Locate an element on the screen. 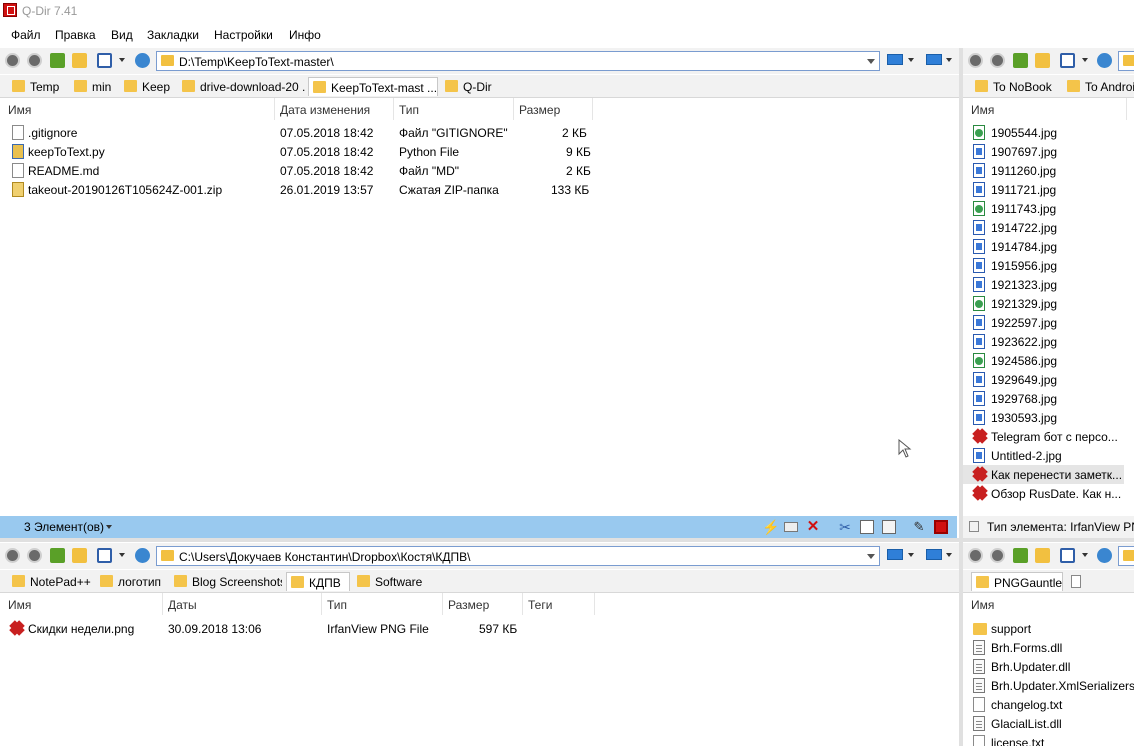 The width and height of the screenshot is (1134, 746). tab-qdir: Q-Dir is located at coordinates (471, 86).